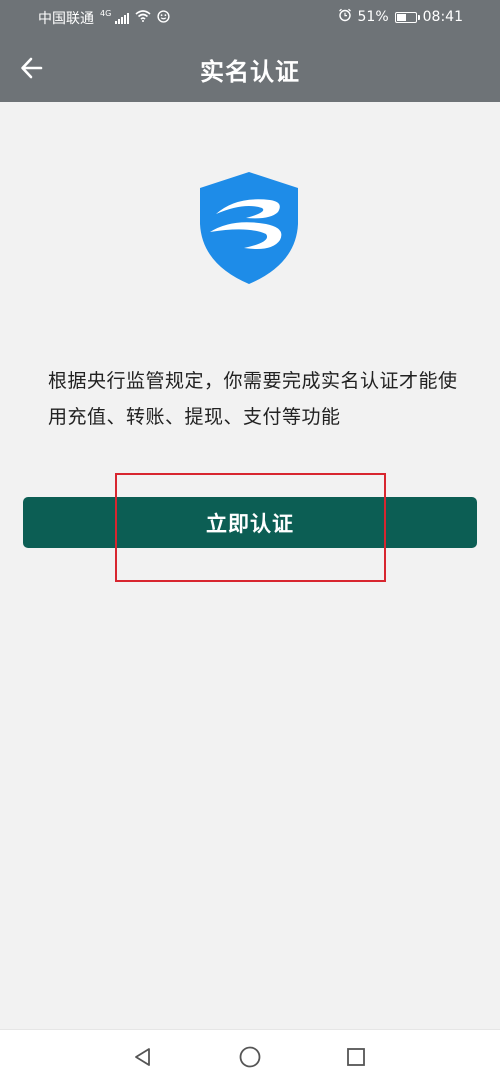 The width and height of the screenshot is (500, 1083). I want to click on top-bar: 中国联通 4G 51% 08:41 实名认证, so click(250, 51).